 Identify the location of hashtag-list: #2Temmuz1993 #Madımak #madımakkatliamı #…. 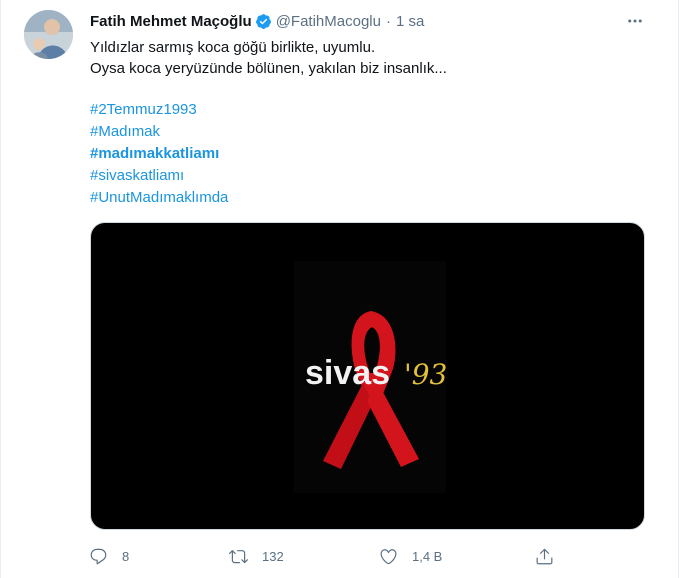
(159, 154).